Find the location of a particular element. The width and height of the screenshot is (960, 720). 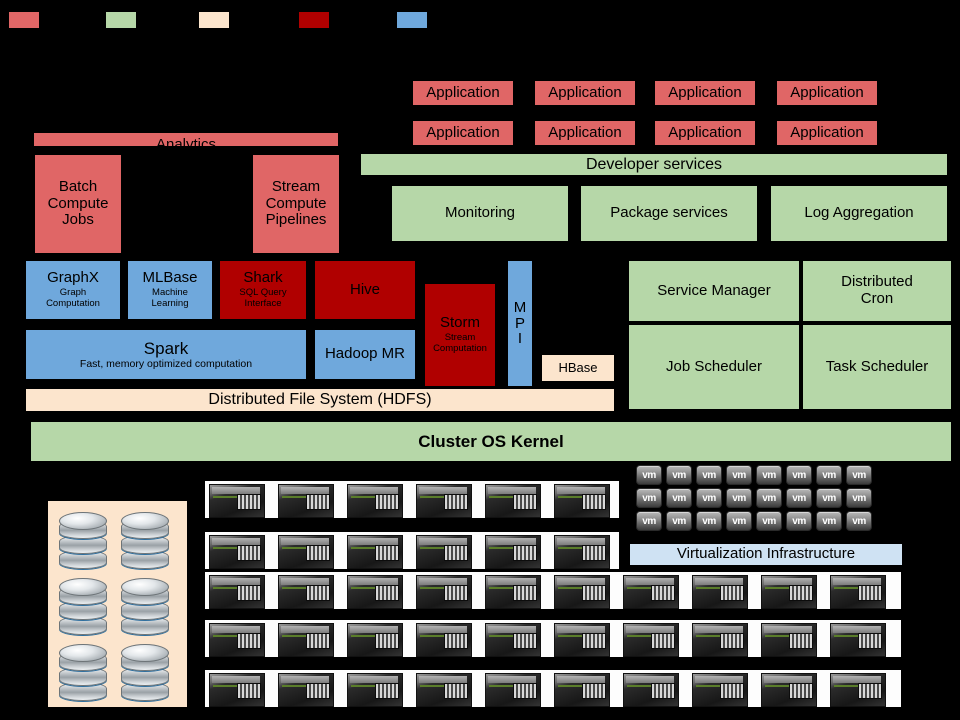

graphx-box: GraphX Graph Computation is located at coordinates (73, 290).